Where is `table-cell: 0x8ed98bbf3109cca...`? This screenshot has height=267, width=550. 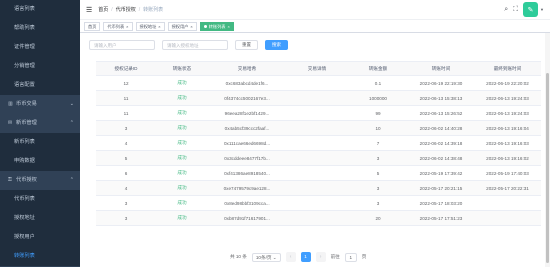
table-cell: 0x8ed98bbf3109cca... is located at coordinates (247, 203).